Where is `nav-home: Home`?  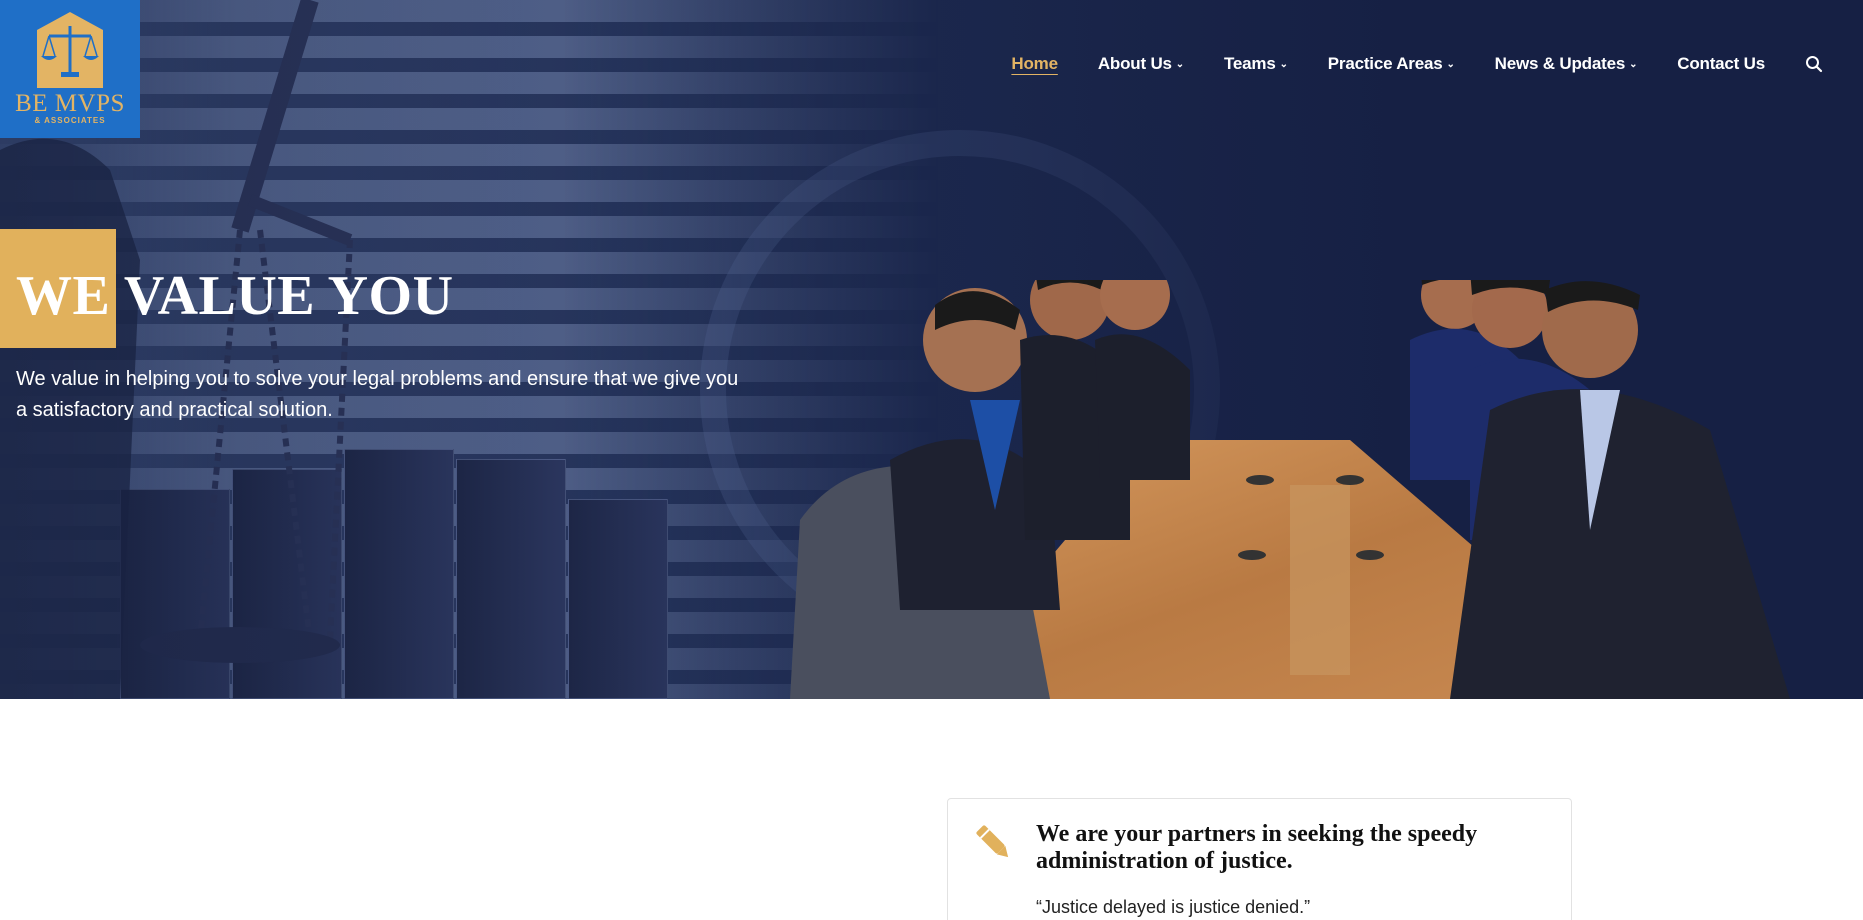
nav-home: Home is located at coordinates (1034, 64).